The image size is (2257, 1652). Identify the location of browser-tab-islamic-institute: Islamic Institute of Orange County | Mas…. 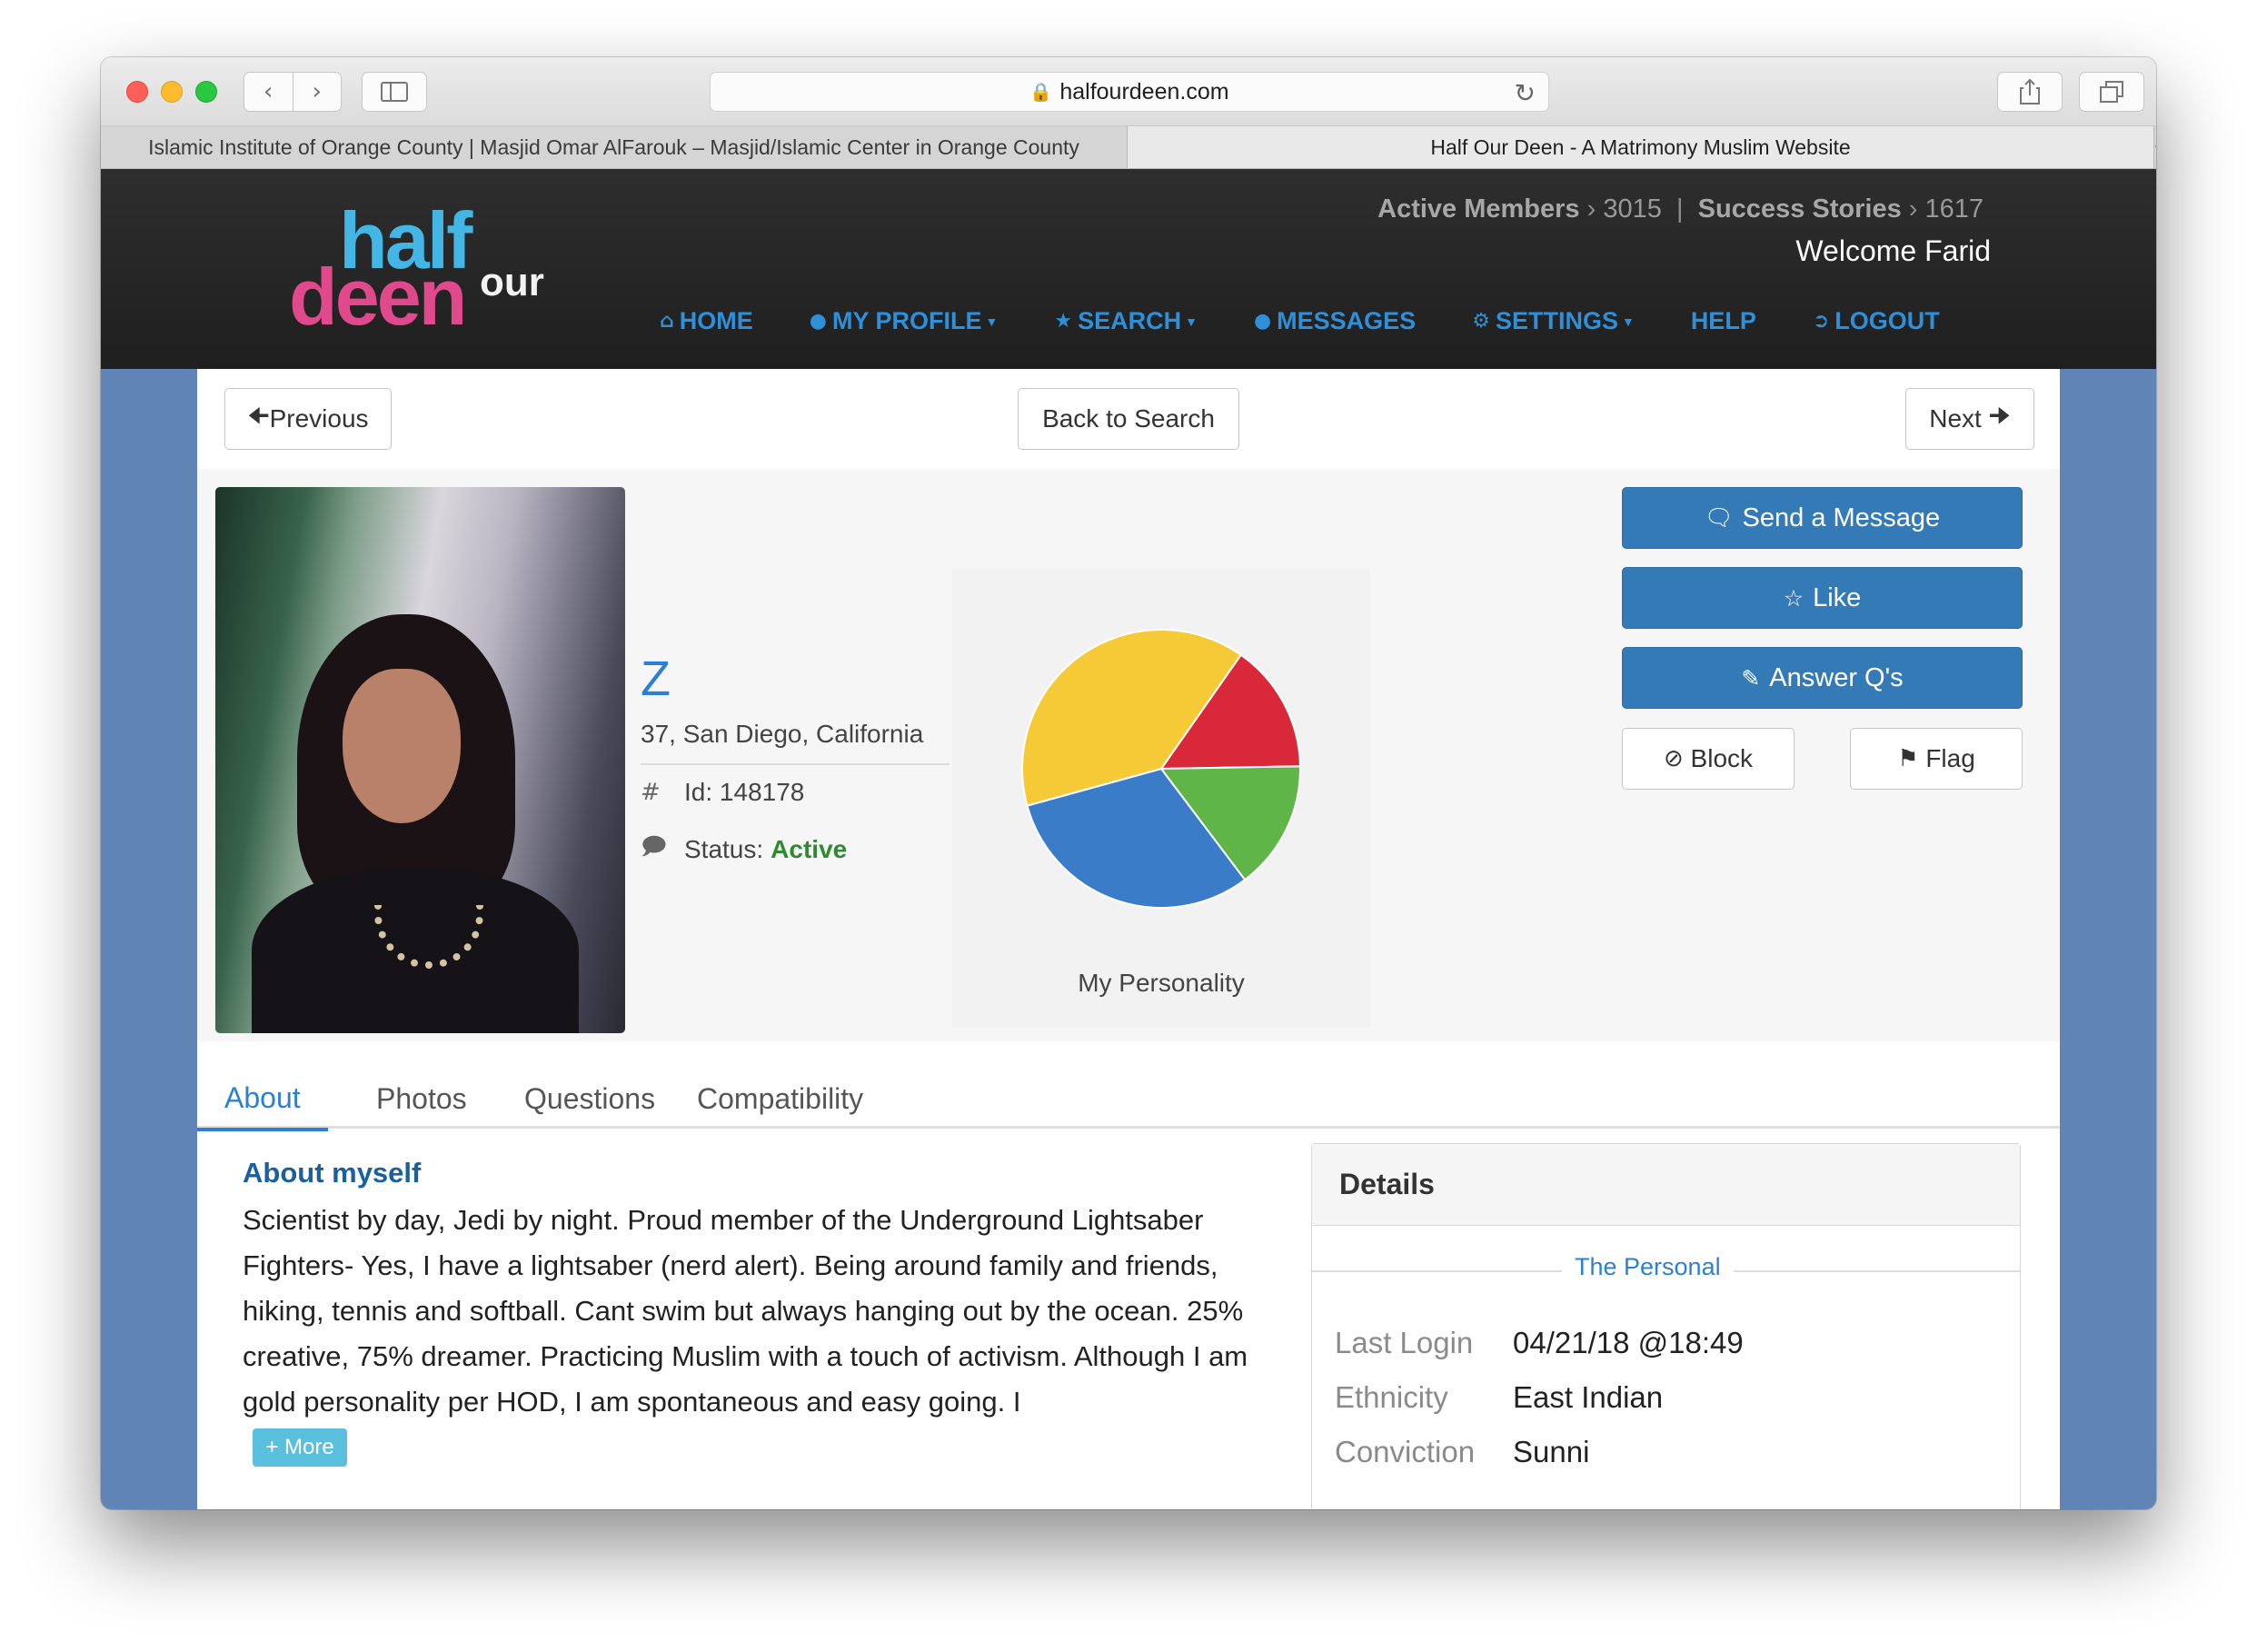
(615, 147).